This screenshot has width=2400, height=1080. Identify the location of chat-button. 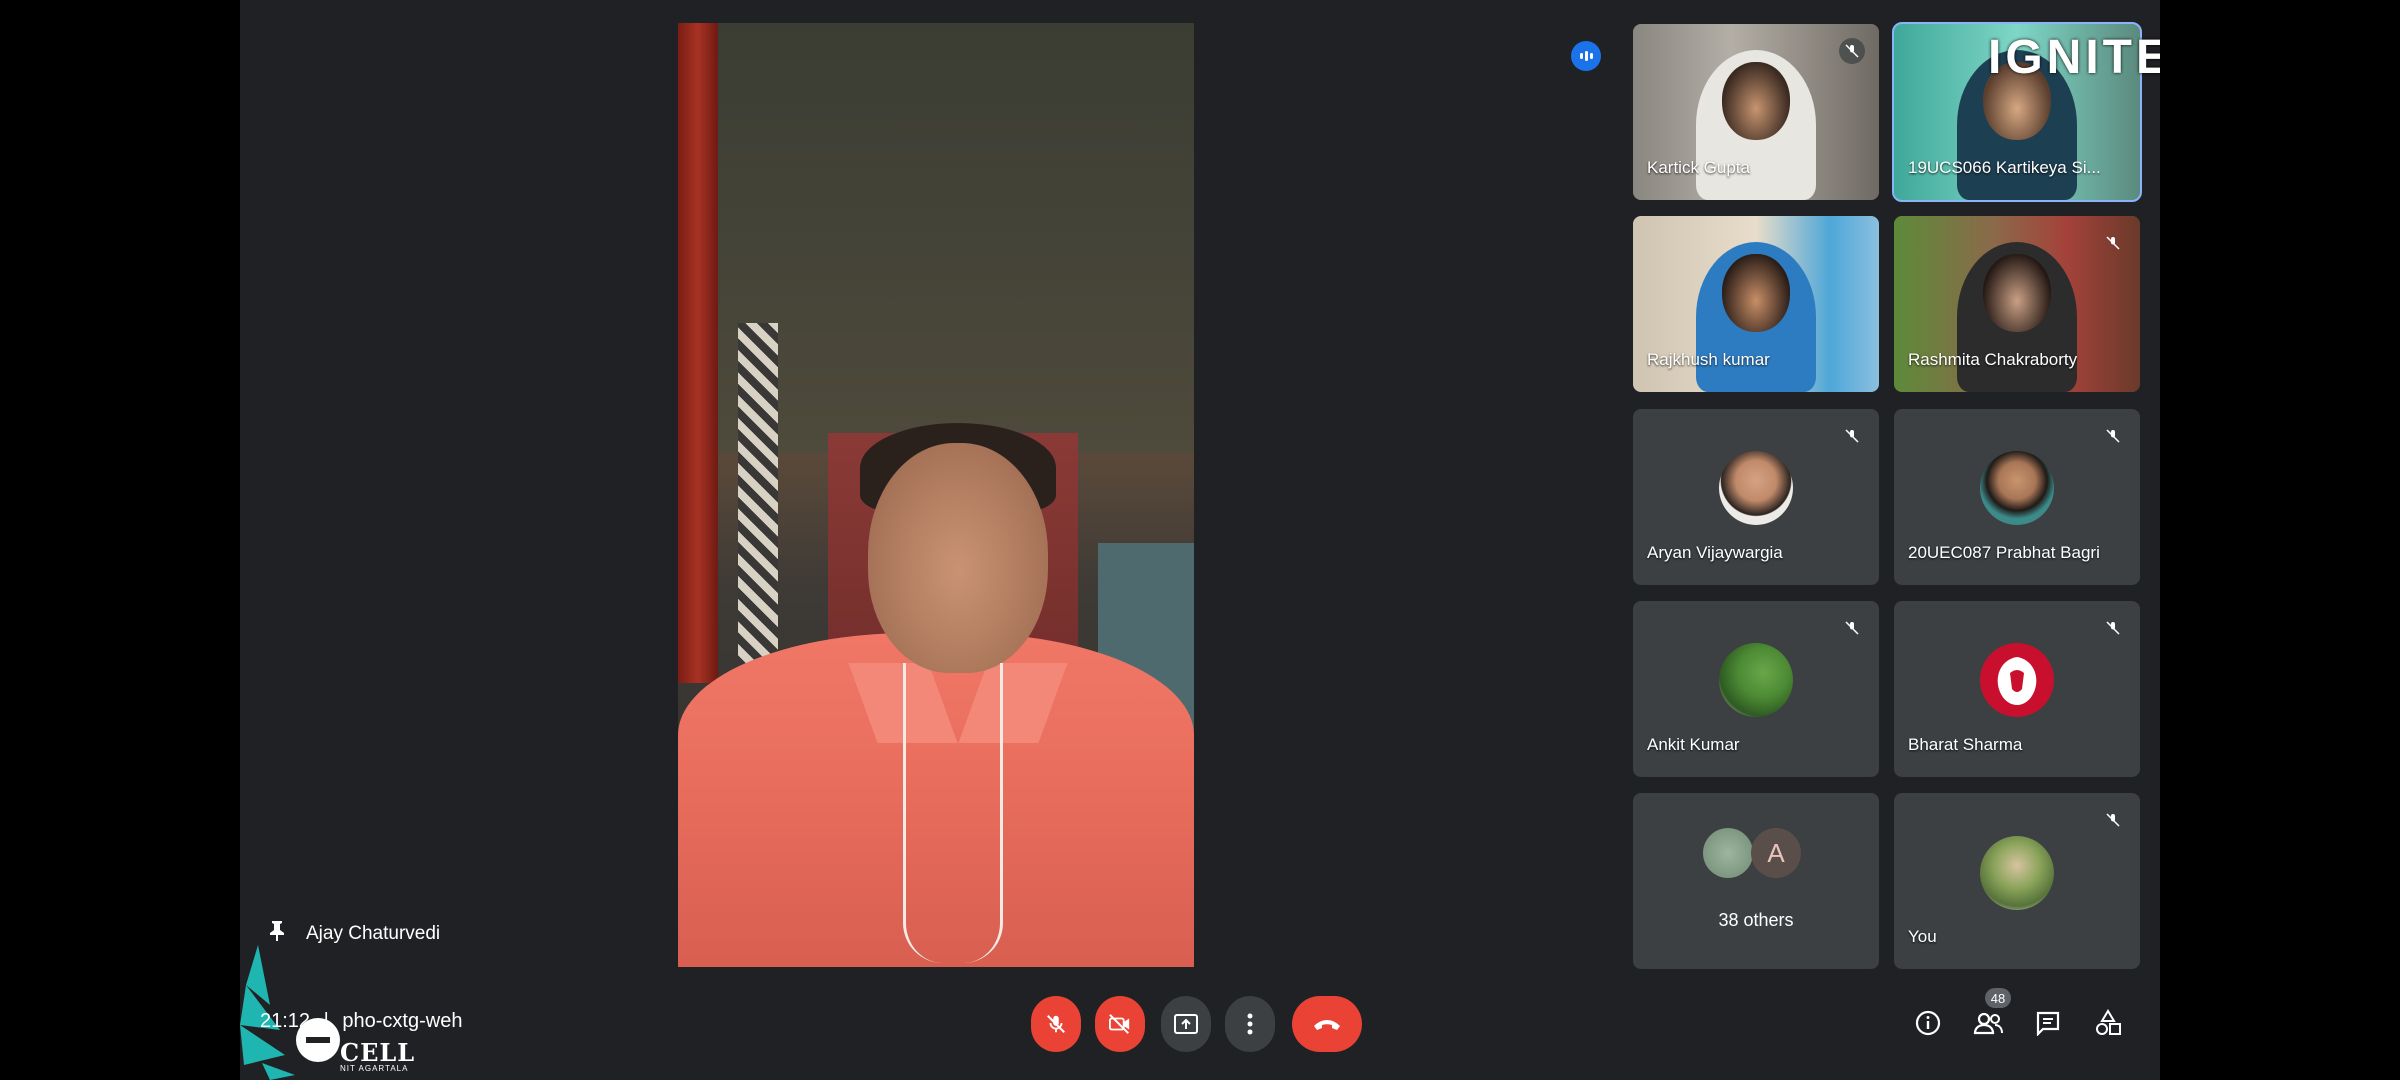
(2048, 1023).